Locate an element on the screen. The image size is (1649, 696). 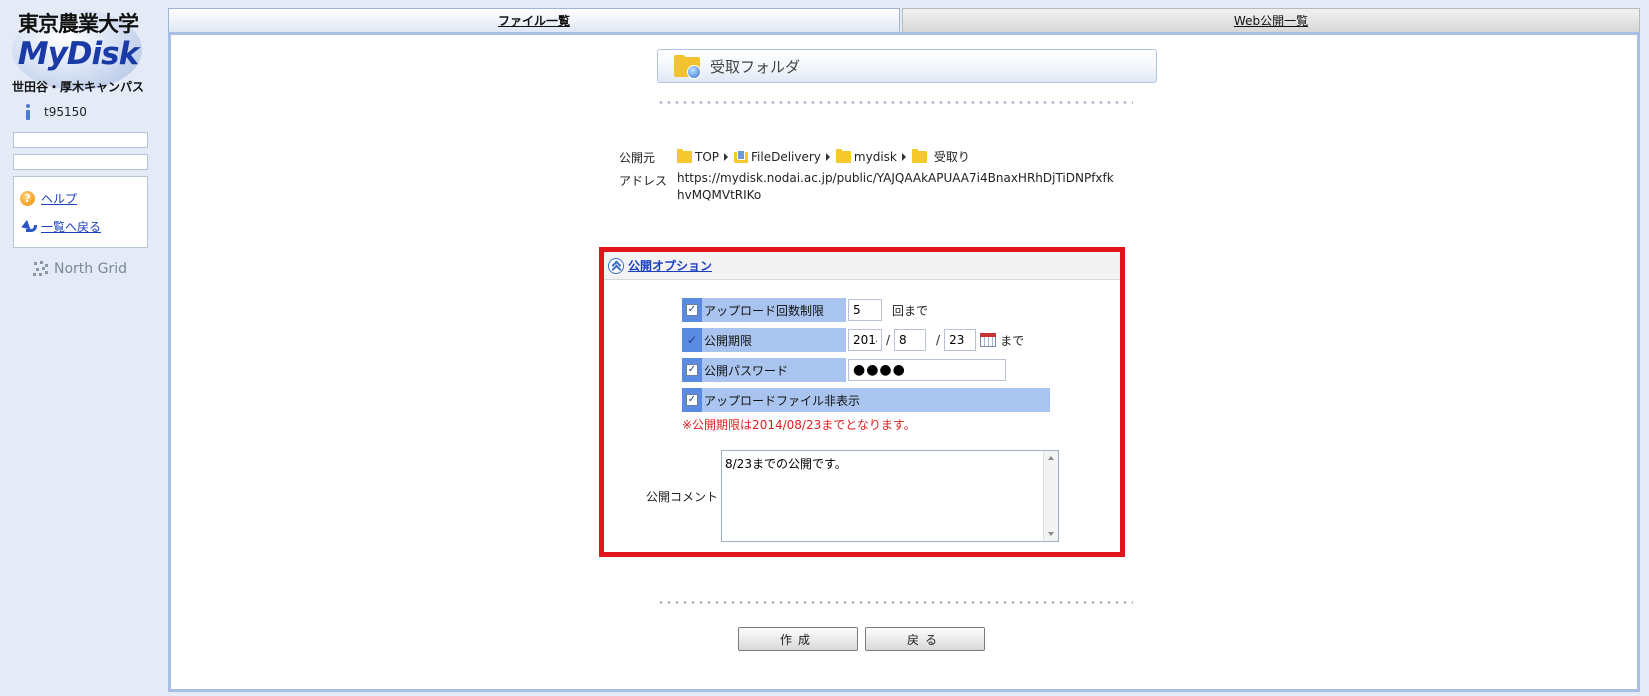
comment-label: 公開コメント is located at coordinates (682, 497).